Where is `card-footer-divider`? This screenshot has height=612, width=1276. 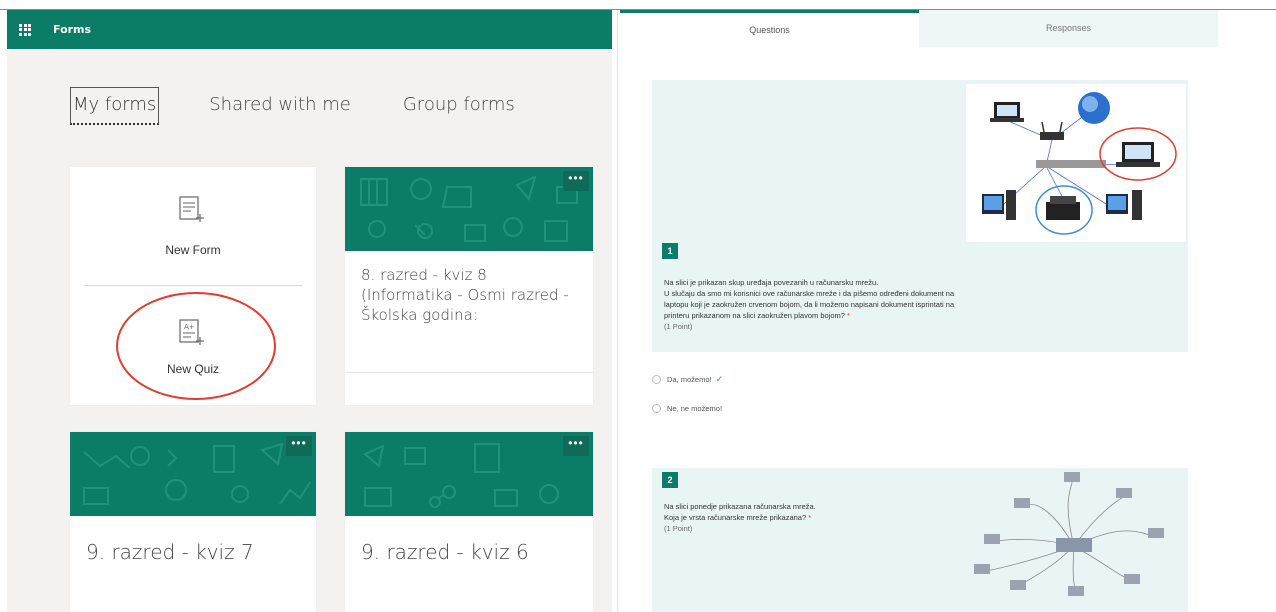 card-footer-divider is located at coordinates (469, 372).